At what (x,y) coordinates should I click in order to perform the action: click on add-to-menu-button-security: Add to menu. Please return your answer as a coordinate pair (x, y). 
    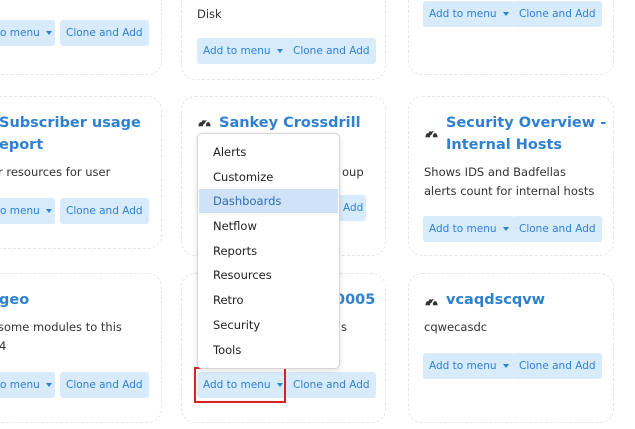
    Looking at the image, I should click on (469, 229).